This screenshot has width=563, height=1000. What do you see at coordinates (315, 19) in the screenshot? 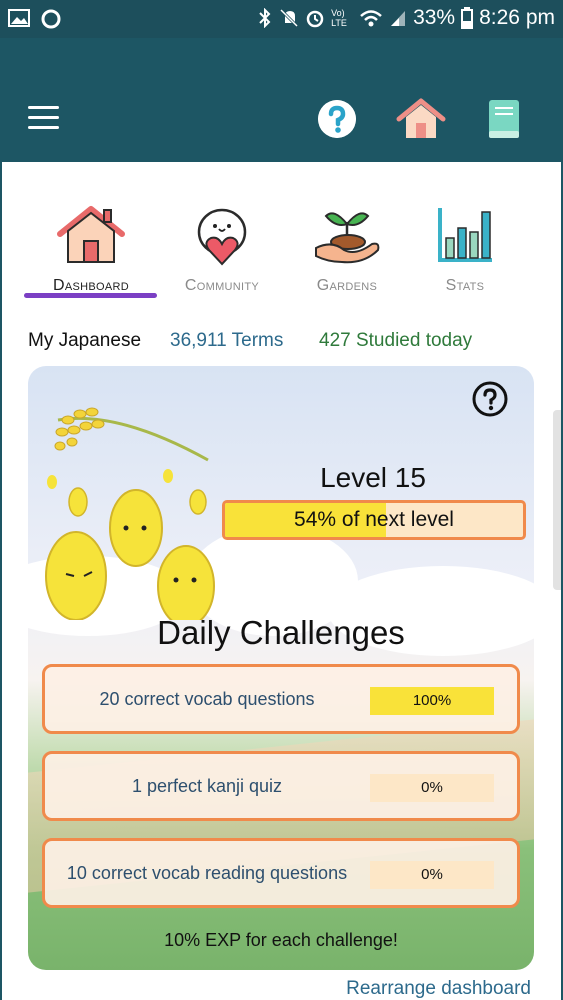
I see `alarm-icon` at bounding box center [315, 19].